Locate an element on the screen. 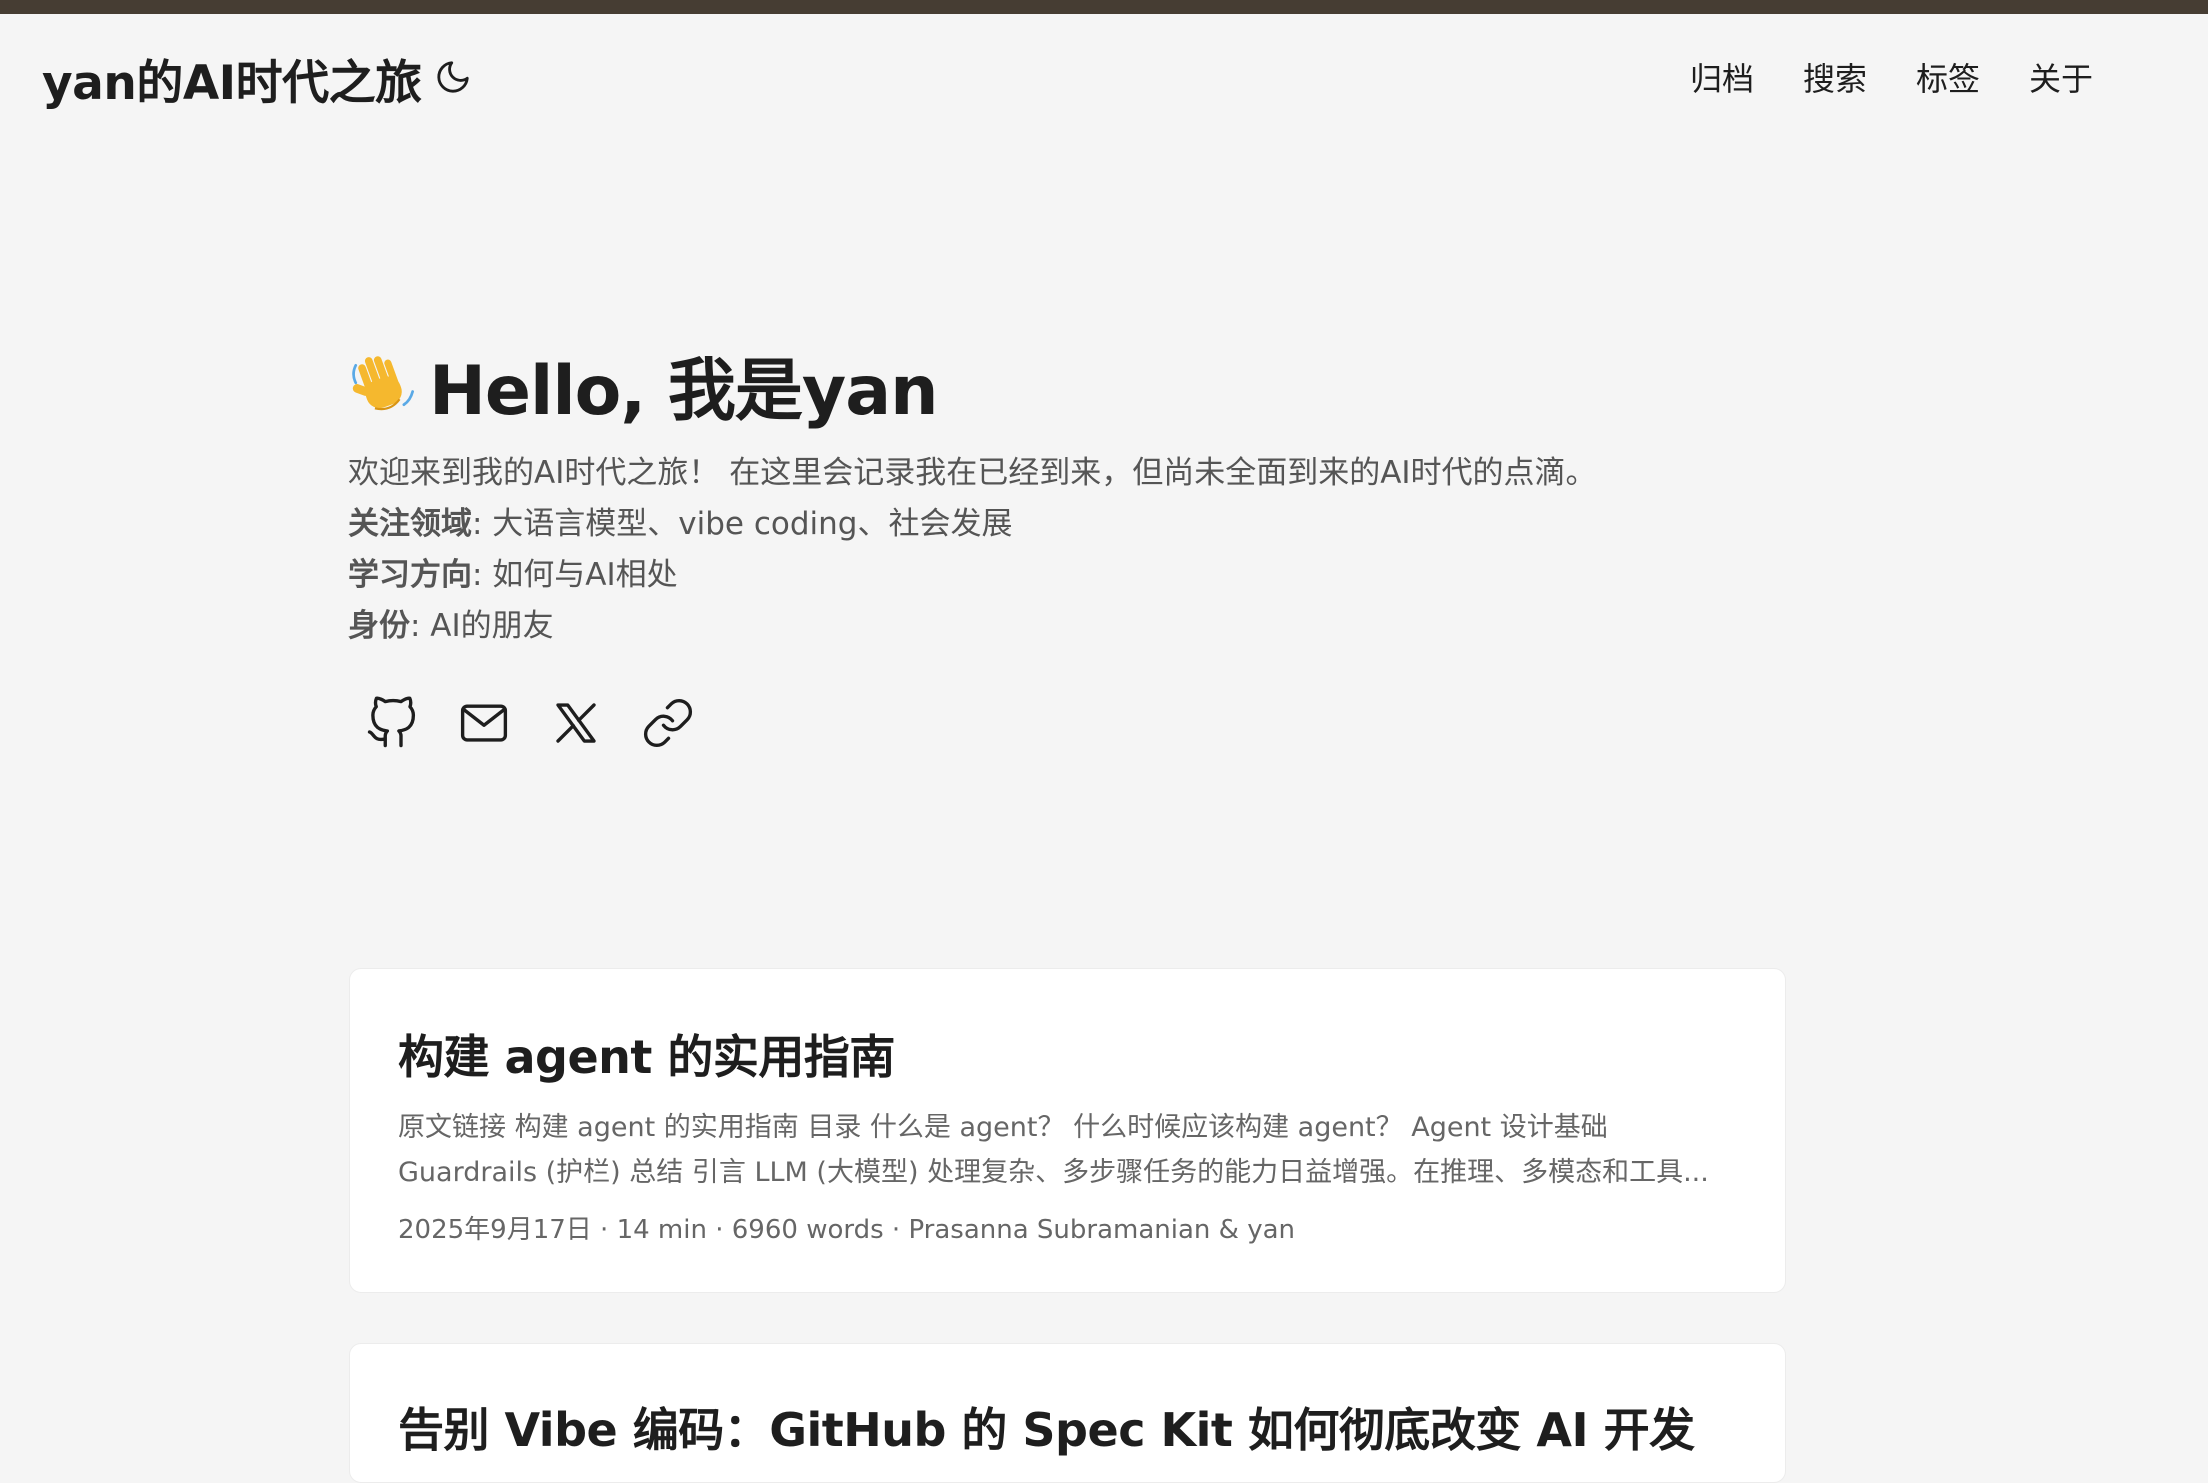 The height and width of the screenshot is (1483, 2208). learning-label: 学习方向 is located at coordinates (410, 575).